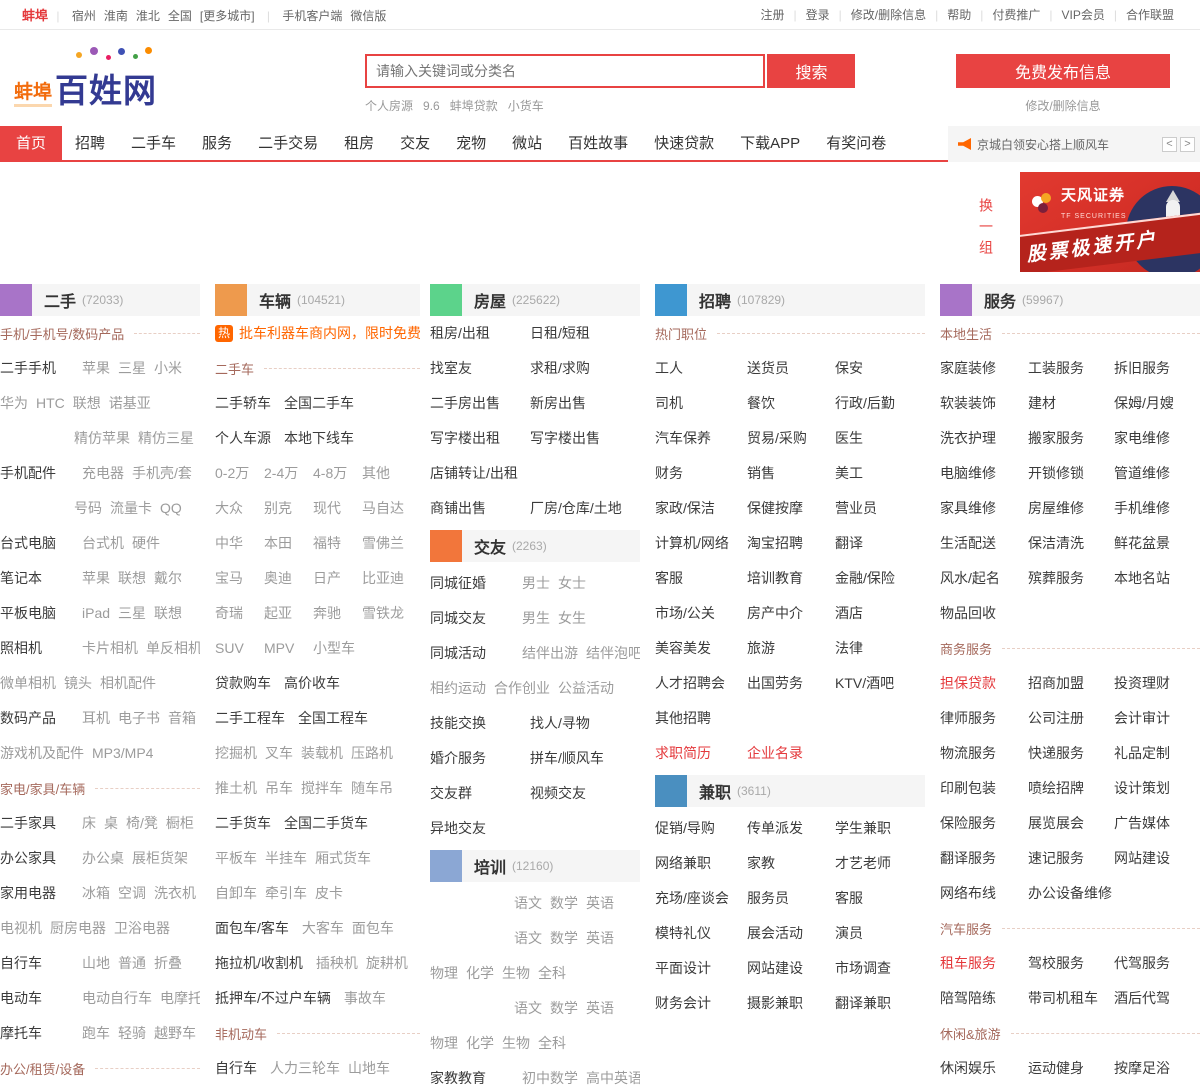 The height and width of the screenshot is (1091, 1200). Describe the element at coordinates (305, 1068) in the screenshot. I see `category-link: 人力三轮车` at that location.